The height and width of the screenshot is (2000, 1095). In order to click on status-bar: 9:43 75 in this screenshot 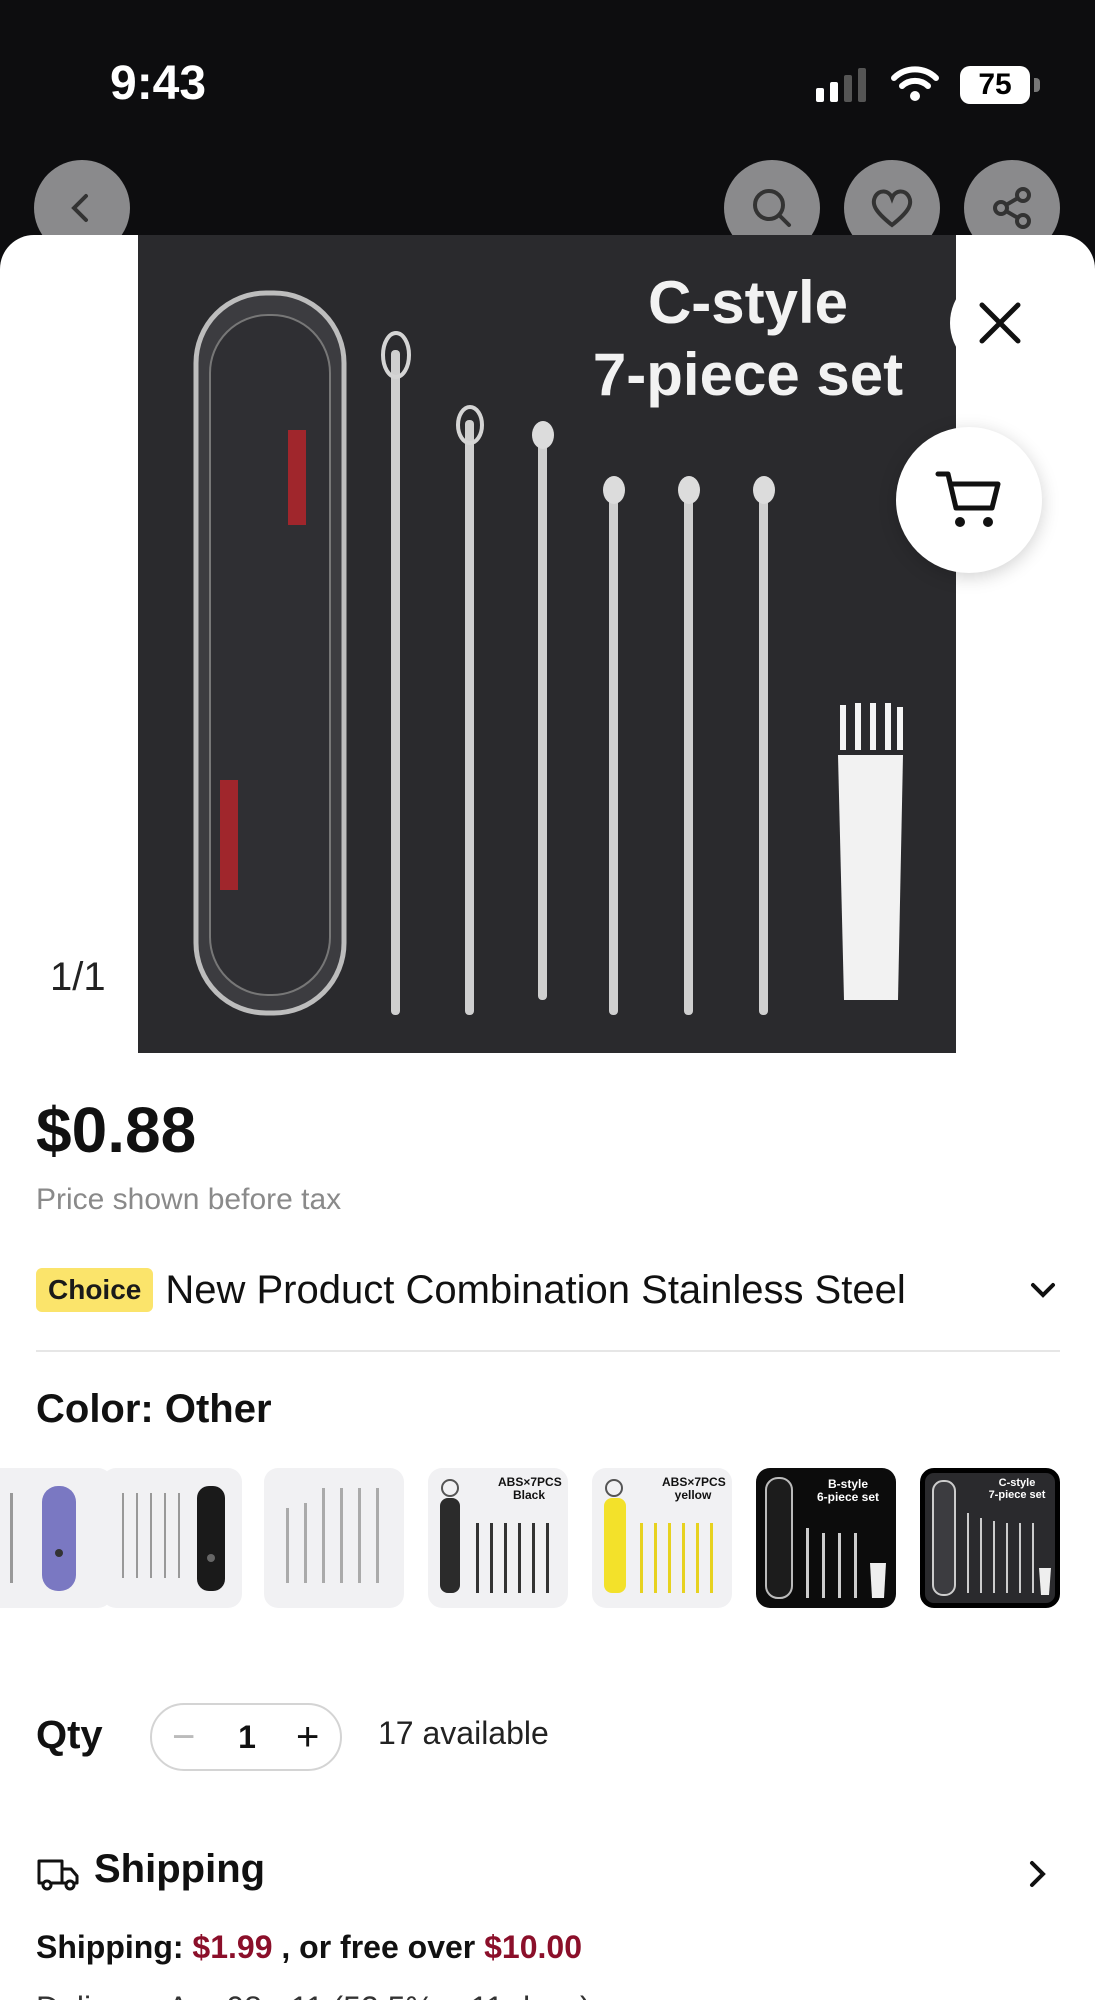, I will do `click(547, 75)`.